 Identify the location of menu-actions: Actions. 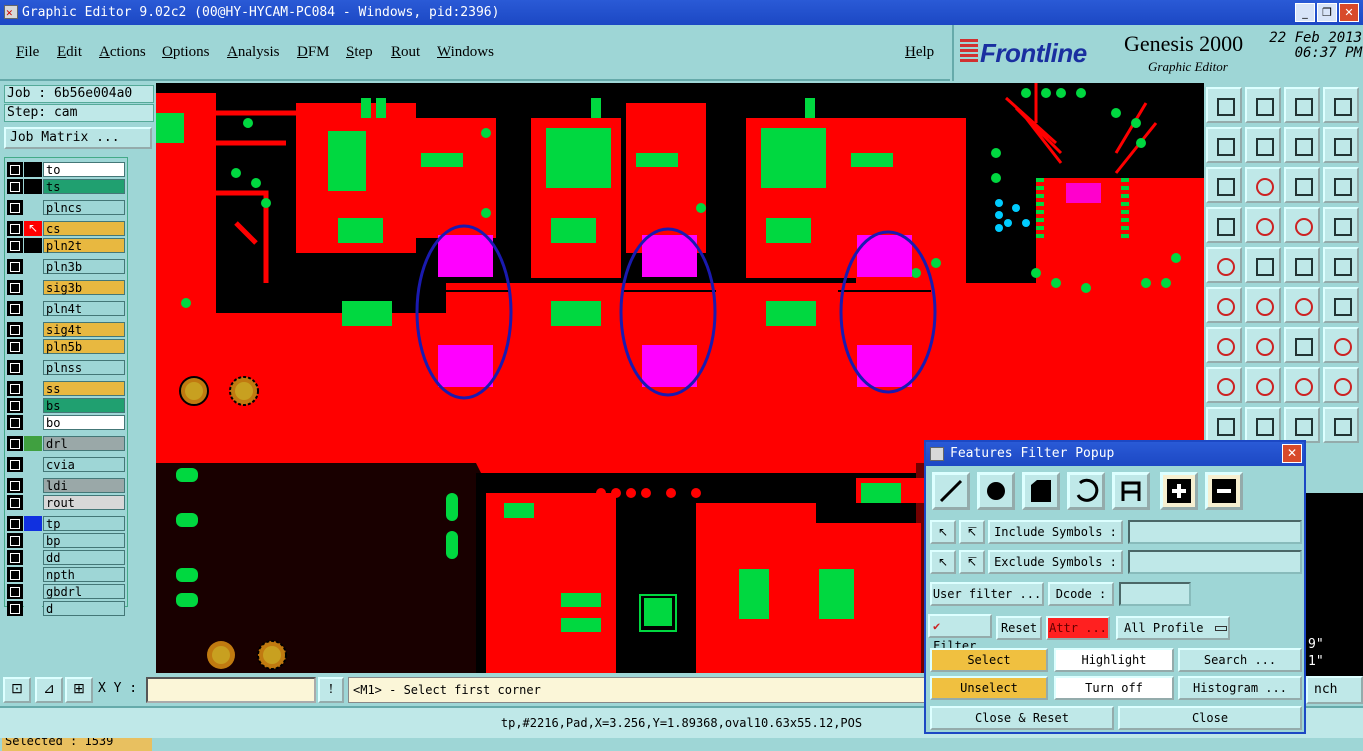
(122, 52).